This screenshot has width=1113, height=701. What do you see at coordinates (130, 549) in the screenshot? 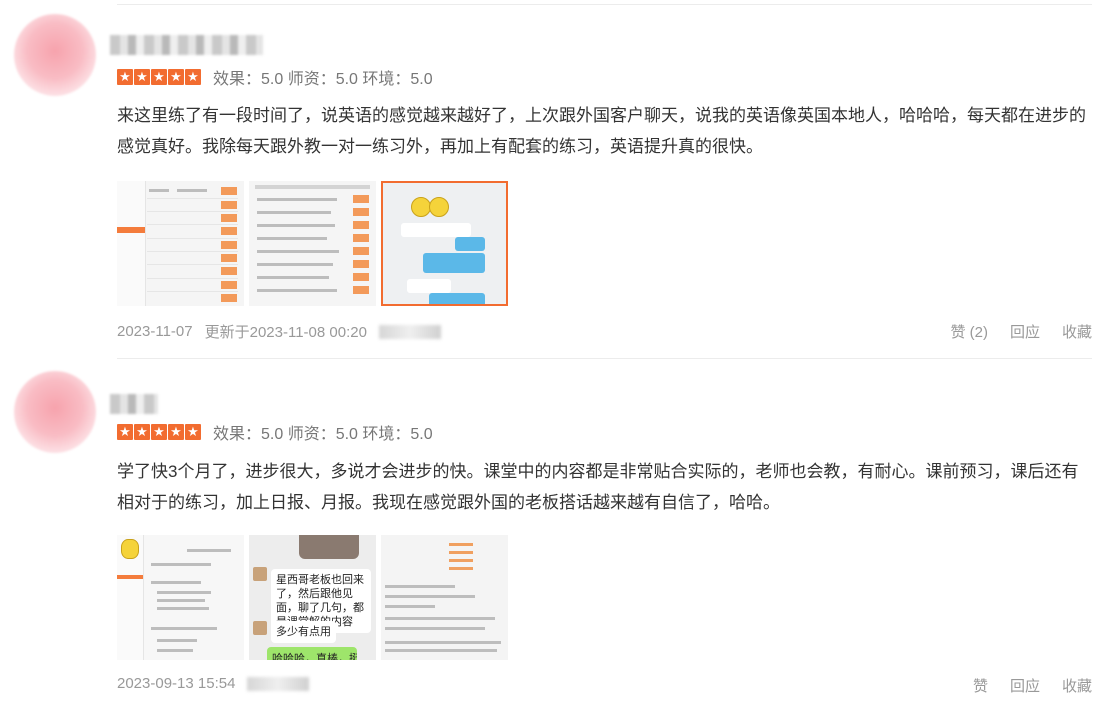
I see `mascot-icon` at bounding box center [130, 549].